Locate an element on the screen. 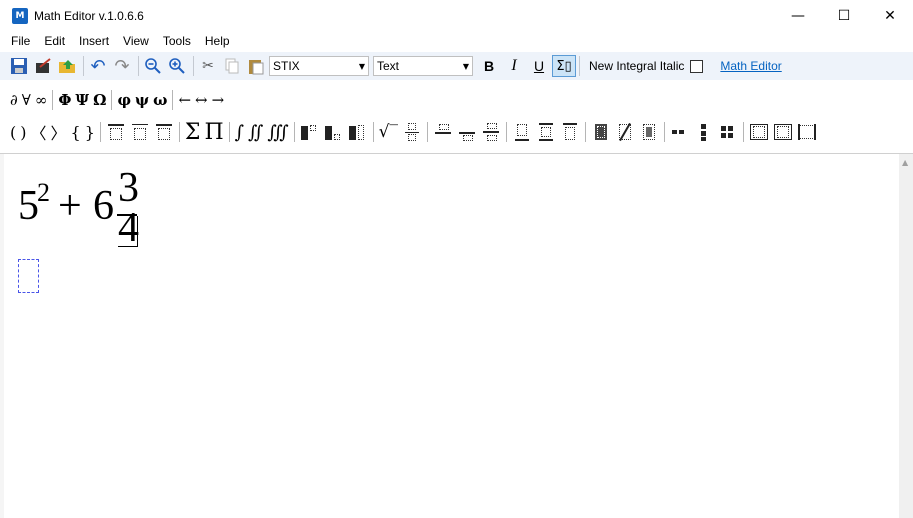  font-combo: STIX ▼ is located at coordinates (319, 66).